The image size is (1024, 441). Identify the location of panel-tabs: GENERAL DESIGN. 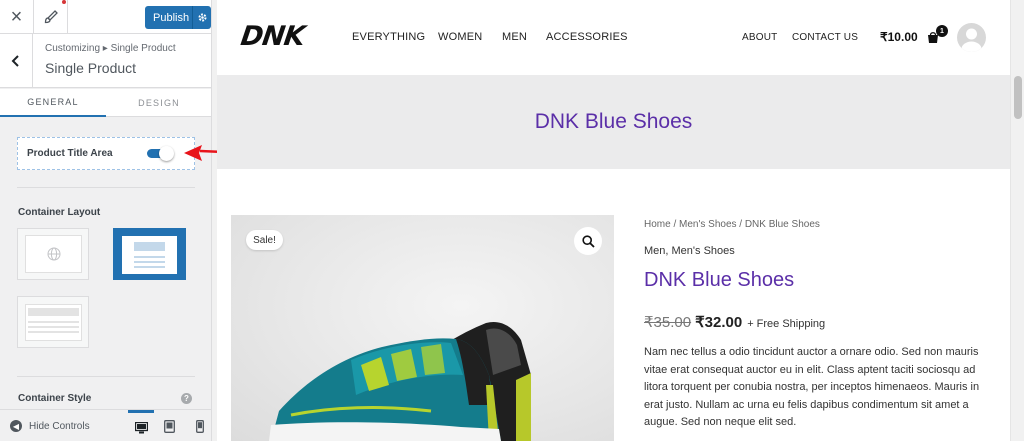
(105, 103).